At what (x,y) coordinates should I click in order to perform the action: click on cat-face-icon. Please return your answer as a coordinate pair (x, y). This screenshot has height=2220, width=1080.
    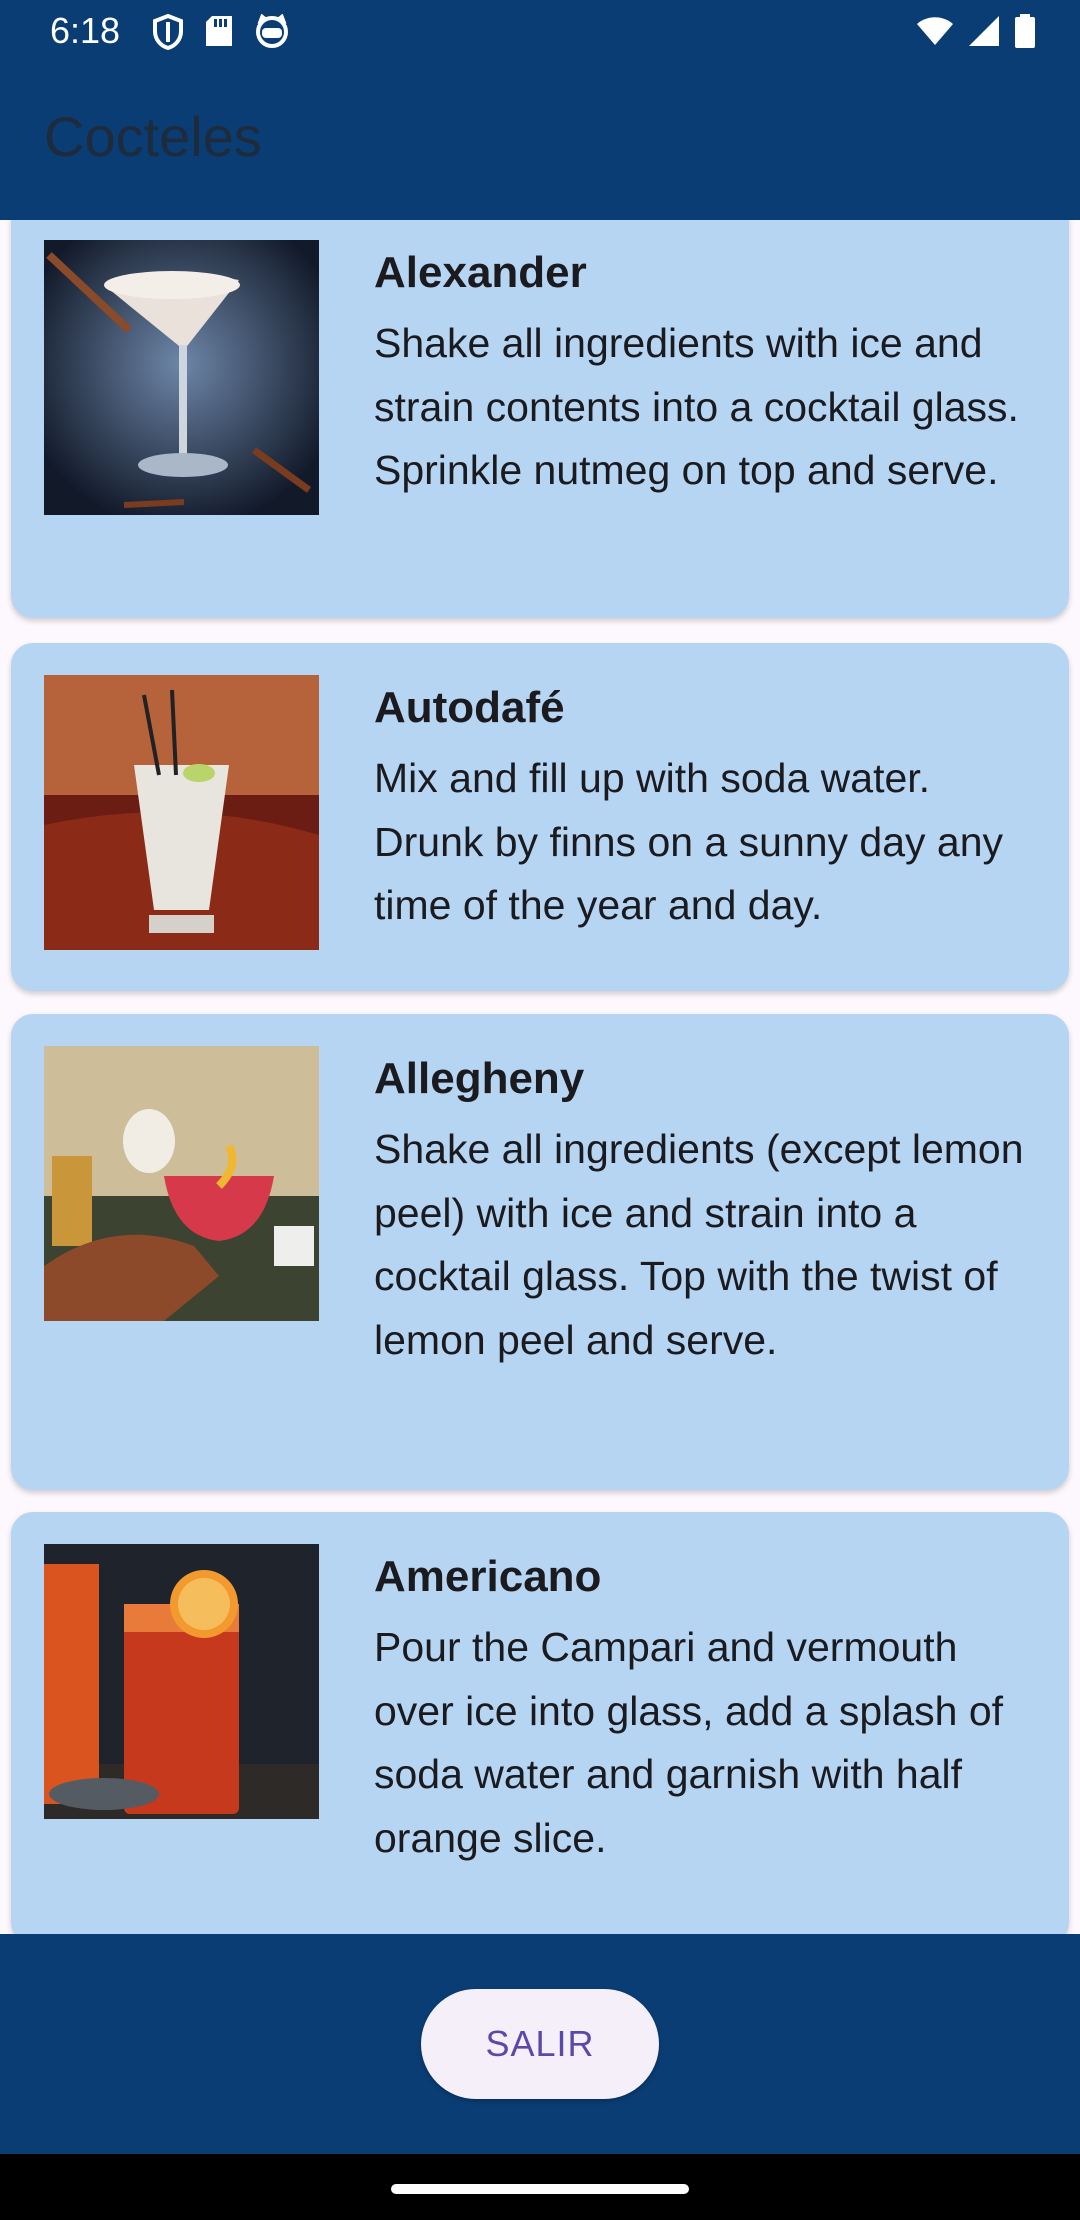
    Looking at the image, I should click on (272, 34).